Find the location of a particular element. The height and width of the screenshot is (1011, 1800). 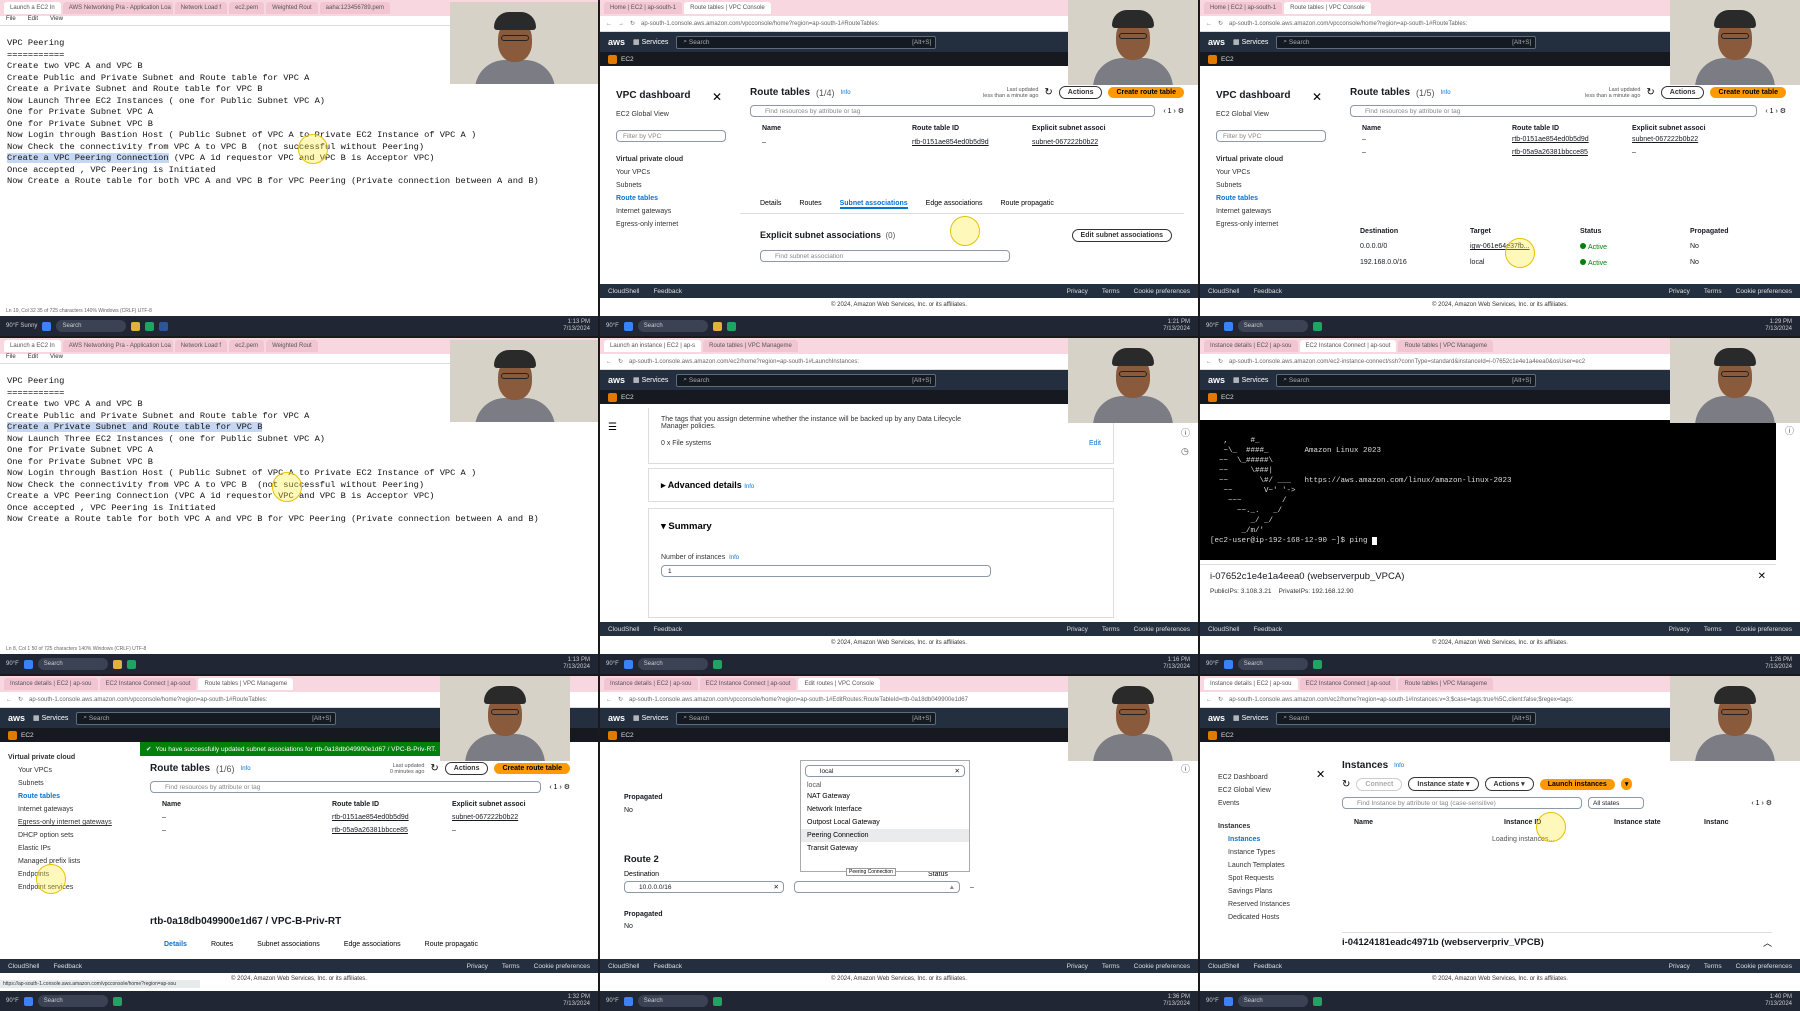

find-subnet-association-input: Find subnet association is located at coordinates (885, 256).